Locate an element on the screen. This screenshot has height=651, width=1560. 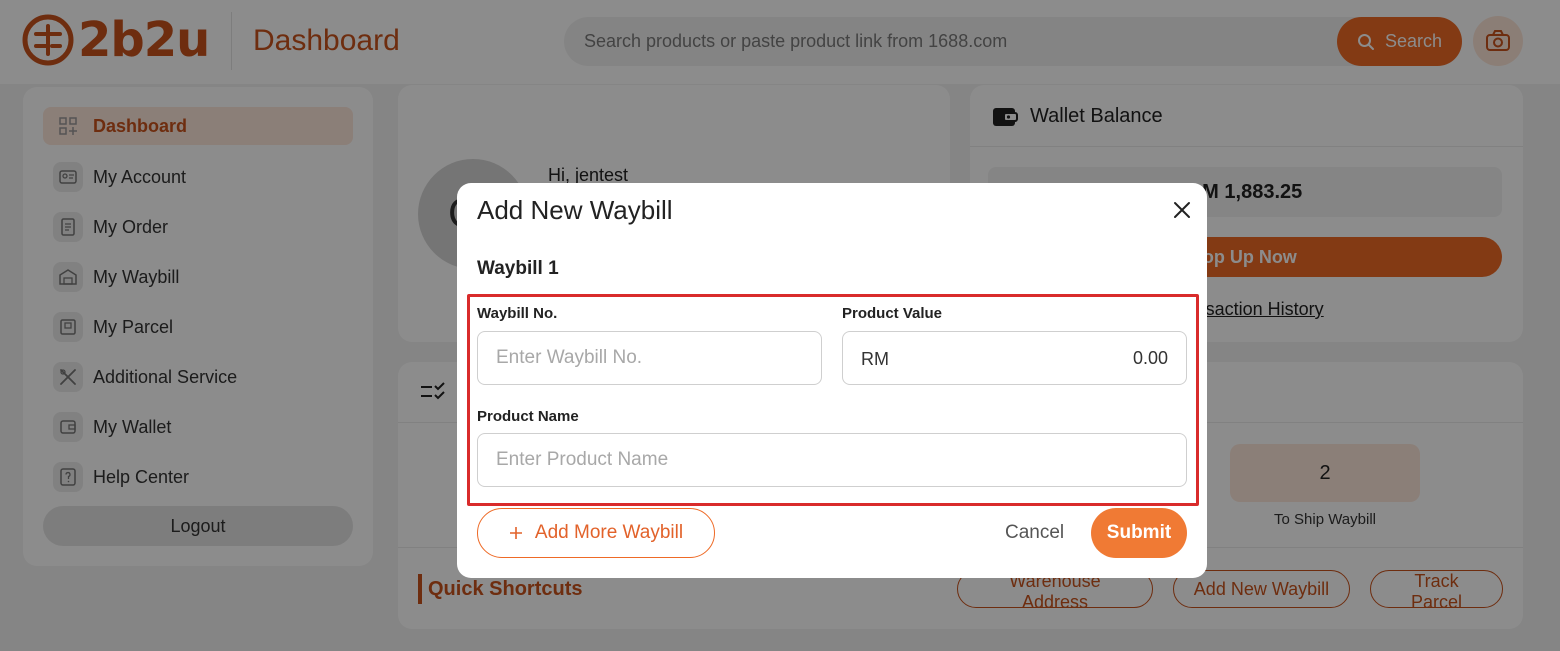
close-button is located at coordinates (1182, 210).